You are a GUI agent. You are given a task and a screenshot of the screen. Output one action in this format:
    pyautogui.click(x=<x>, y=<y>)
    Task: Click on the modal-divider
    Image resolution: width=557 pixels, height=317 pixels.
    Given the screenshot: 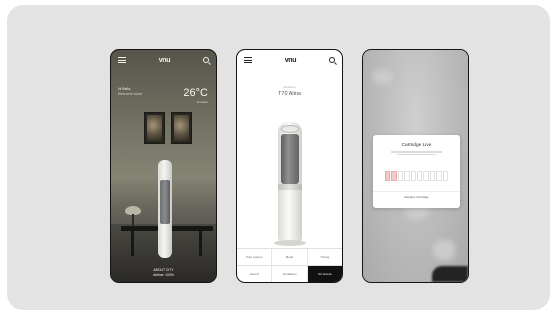 What is the action you would take?
    pyautogui.click(x=416, y=191)
    